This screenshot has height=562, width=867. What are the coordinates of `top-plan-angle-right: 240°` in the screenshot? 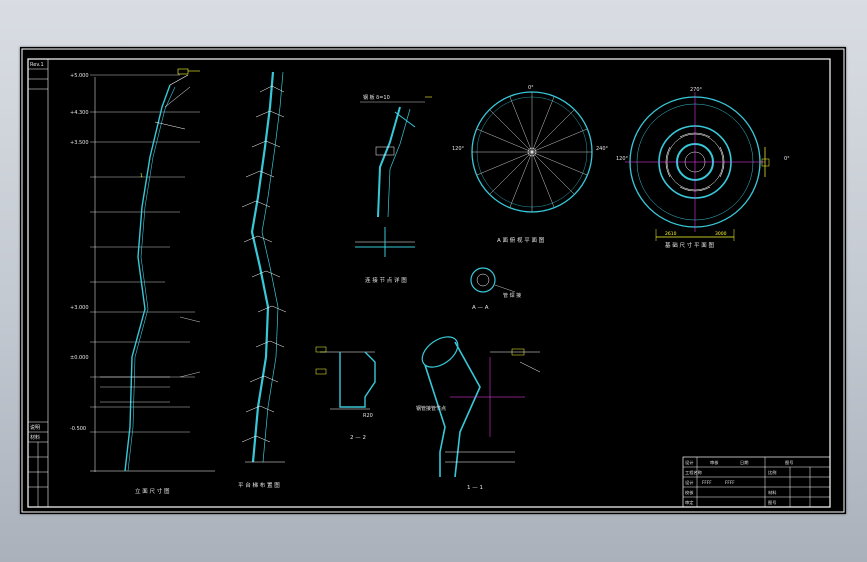 It's located at (602, 149).